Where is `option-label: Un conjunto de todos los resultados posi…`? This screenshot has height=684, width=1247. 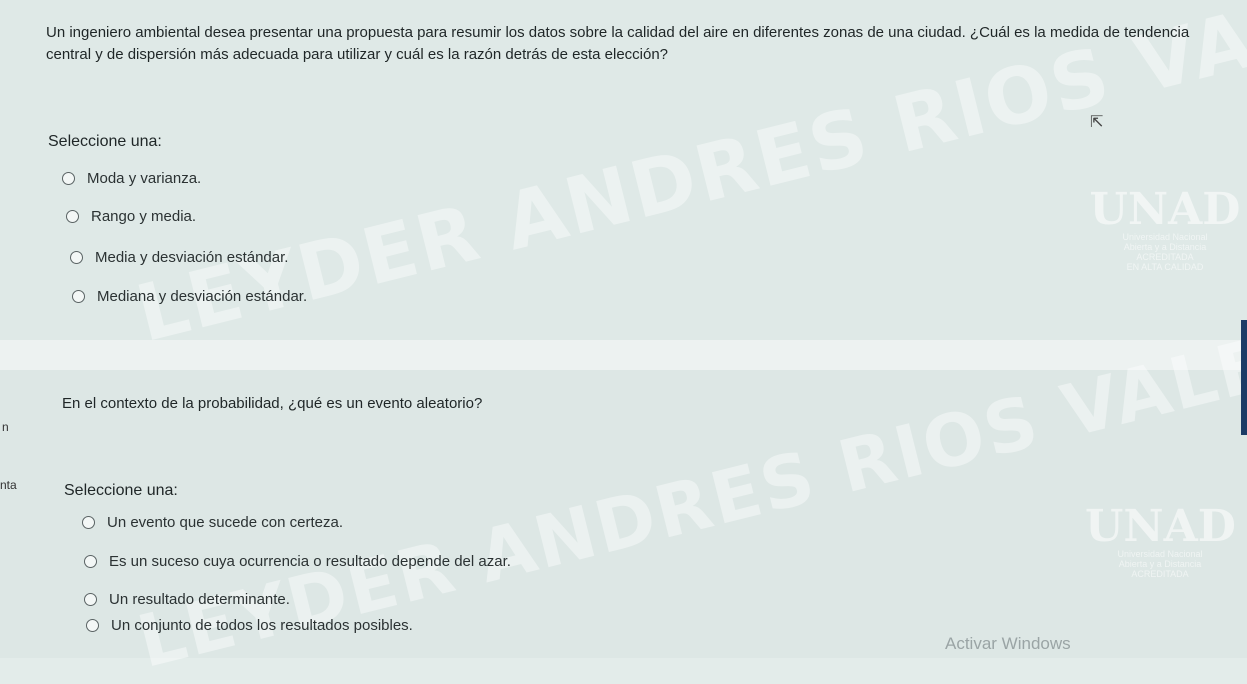
option-label: Un conjunto de todos los resultados posi… is located at coordinates (262, 625).